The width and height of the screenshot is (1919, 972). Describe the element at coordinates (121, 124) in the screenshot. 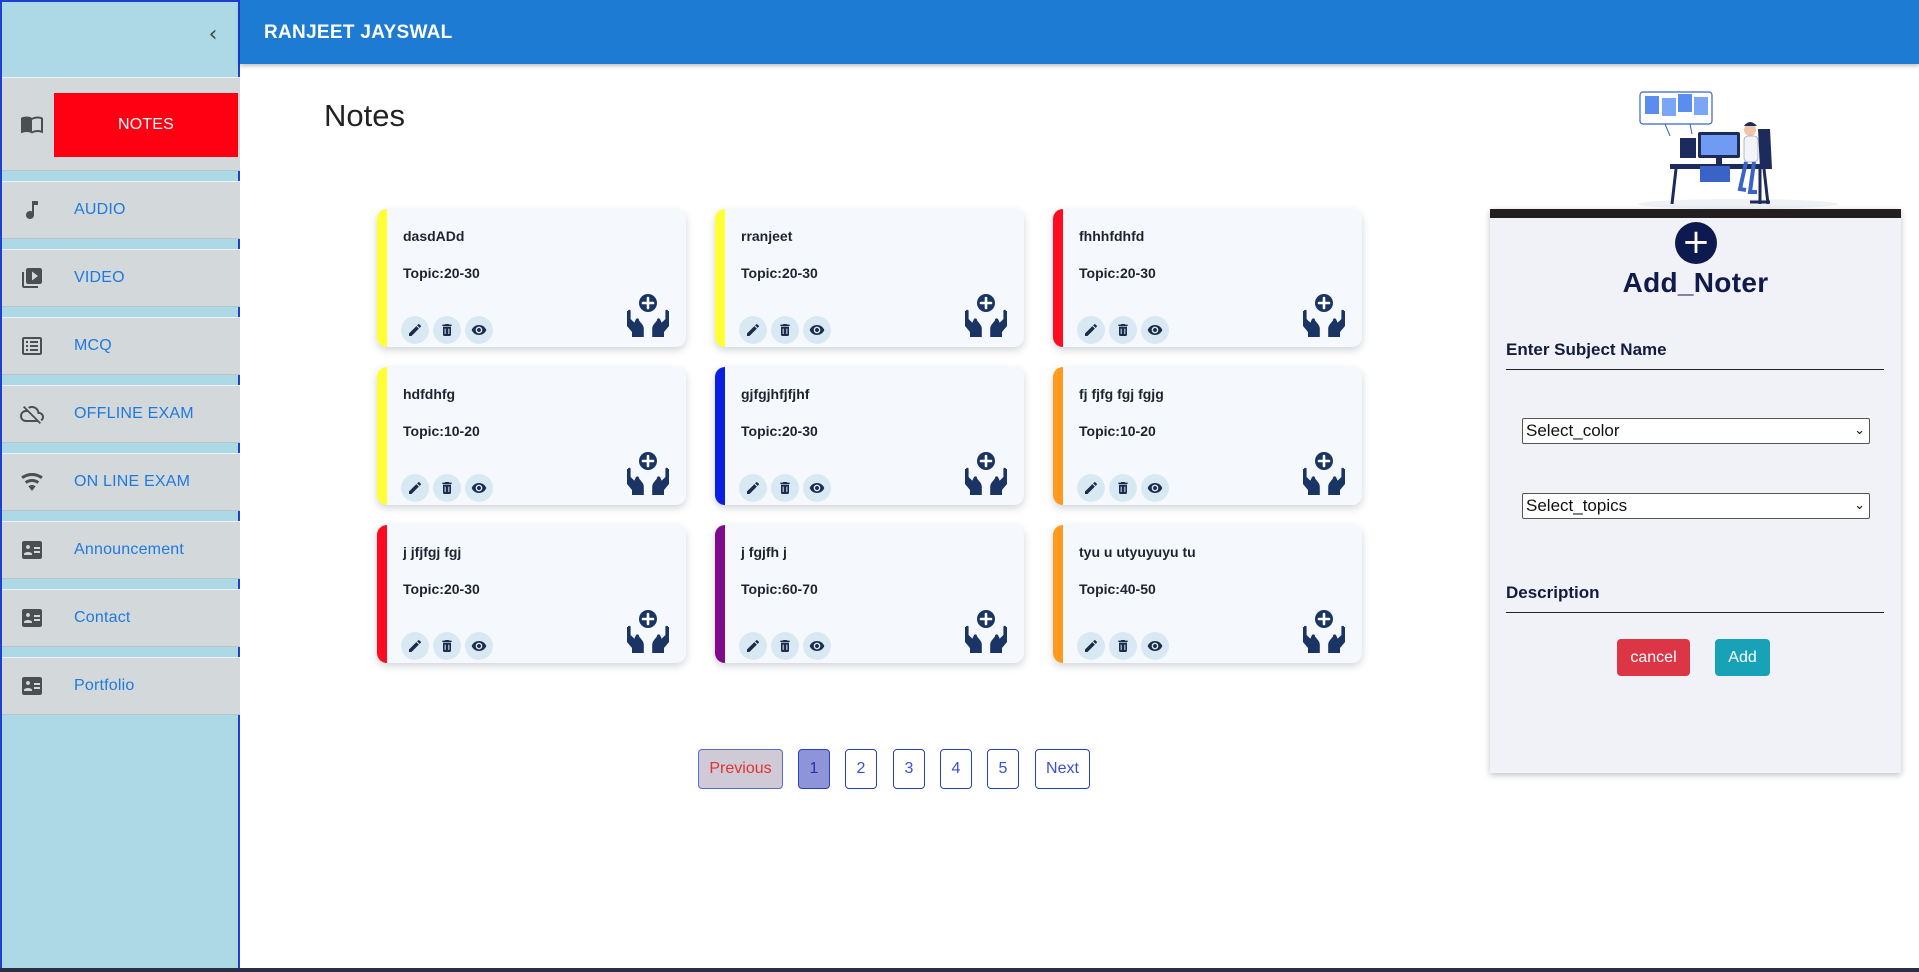

I see `sidebar-item-notes: NOTES` at that location.